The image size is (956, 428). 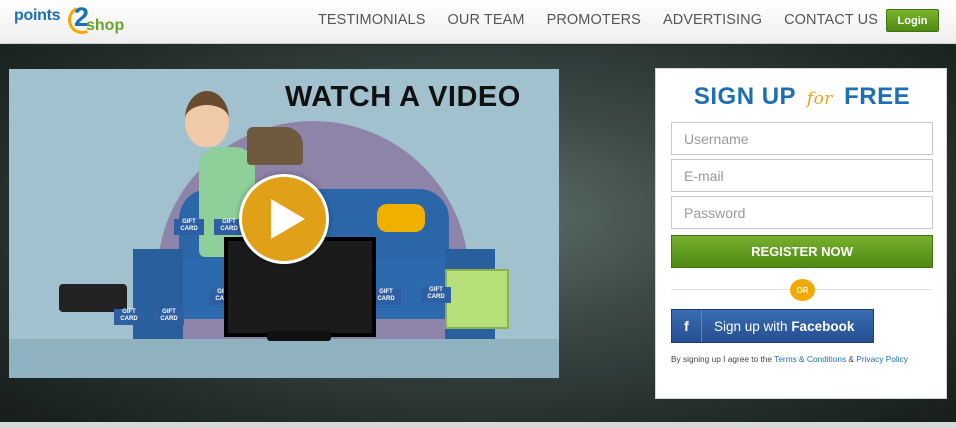 I want to click on facebook-signup-prefix: Sign up with, so click(x=751, y=326).